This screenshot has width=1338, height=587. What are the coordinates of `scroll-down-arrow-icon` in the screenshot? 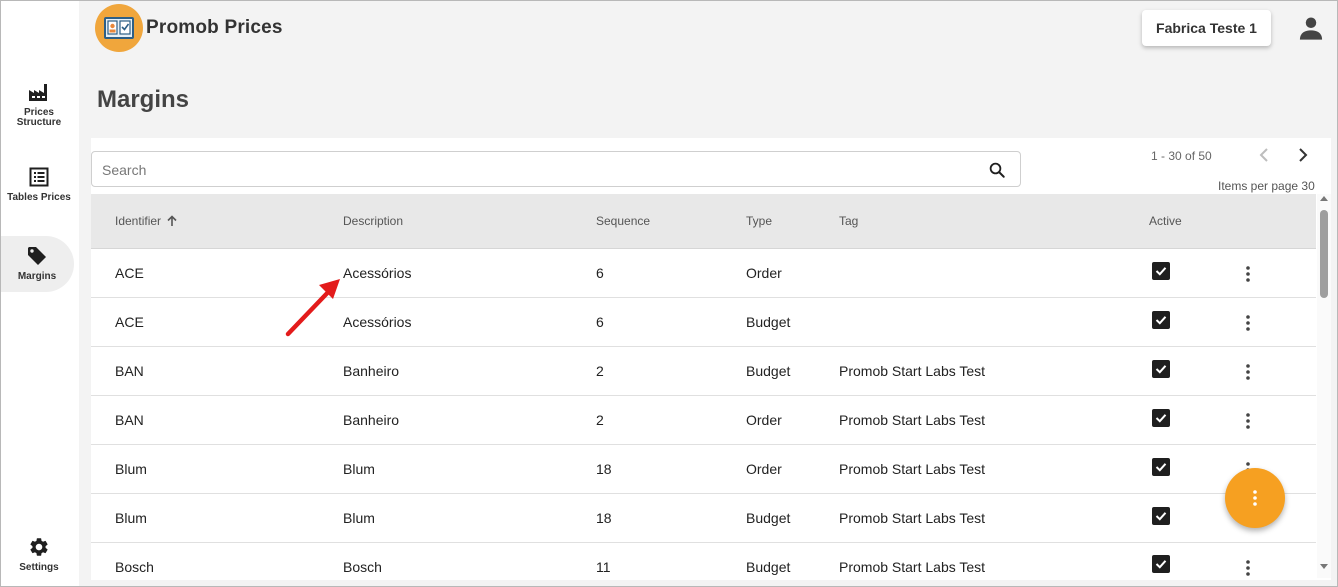 It's located at (1324, 566).